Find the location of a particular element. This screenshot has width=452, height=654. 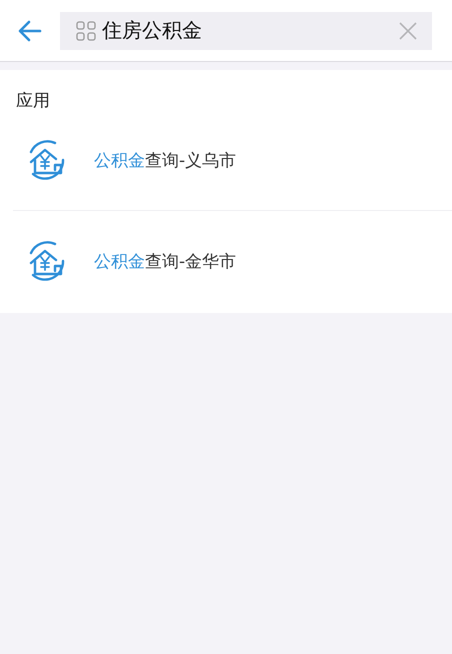

result-title: 公积金查询-义乌市 is located at coordinates (165, 161).